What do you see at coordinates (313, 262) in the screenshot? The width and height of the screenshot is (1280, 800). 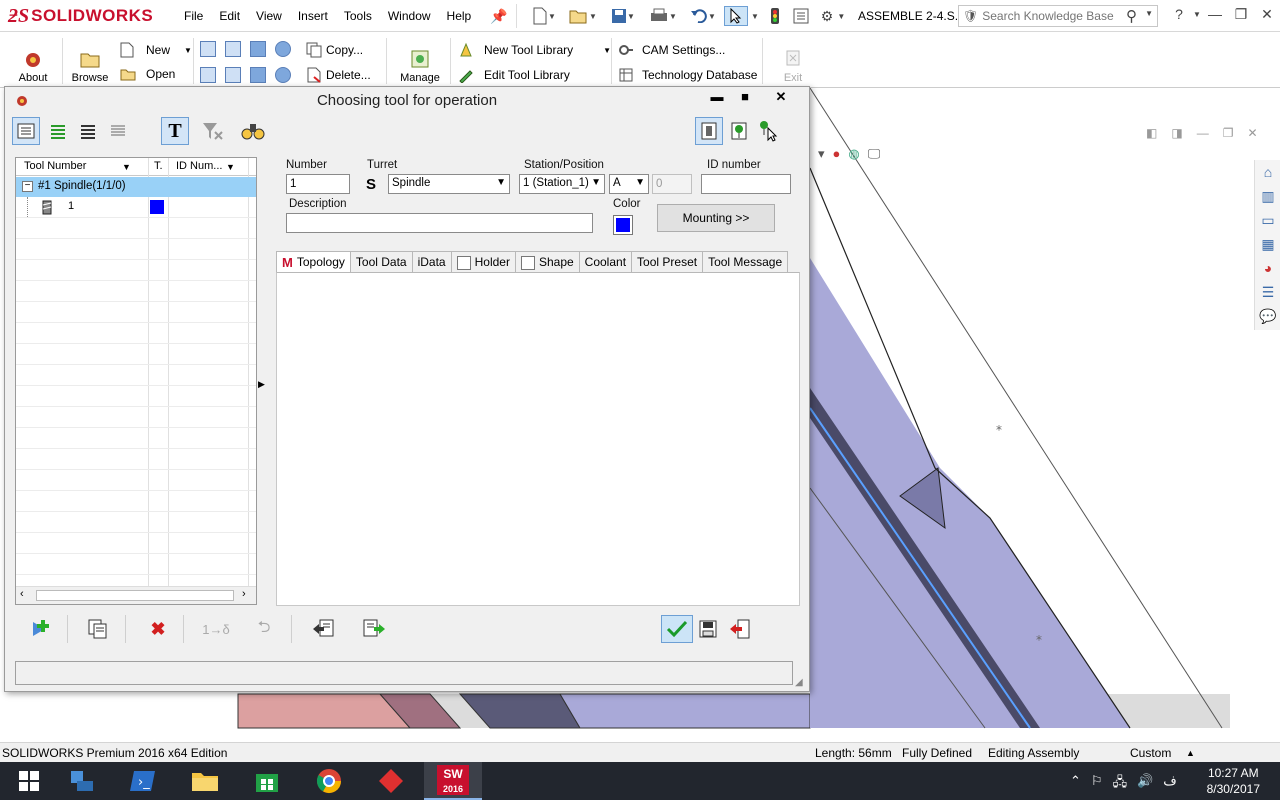 I see `tab-topology: M Topology` at bounding box center [313, 262].